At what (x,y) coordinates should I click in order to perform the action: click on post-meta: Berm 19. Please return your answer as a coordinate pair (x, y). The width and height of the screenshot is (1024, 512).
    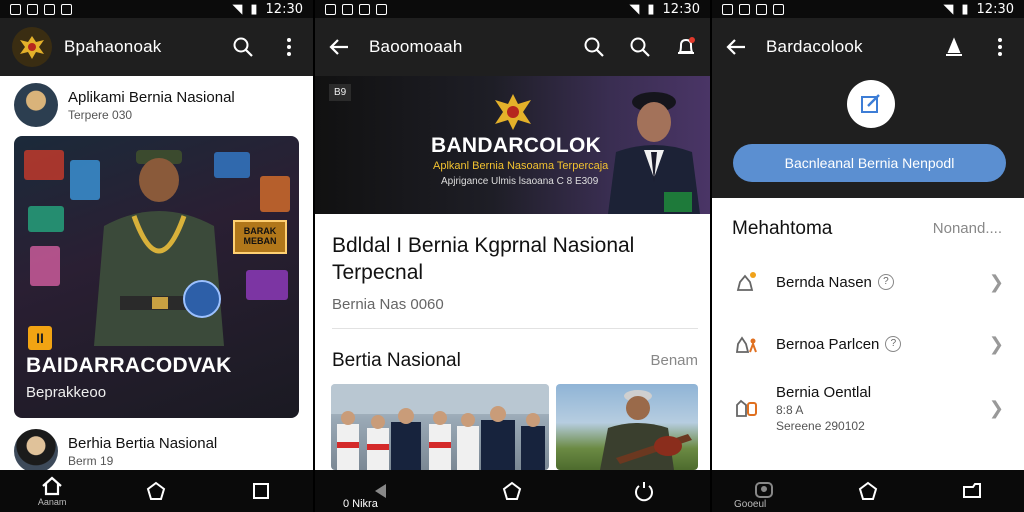
    Looking at the image, I should click on (91, 460).